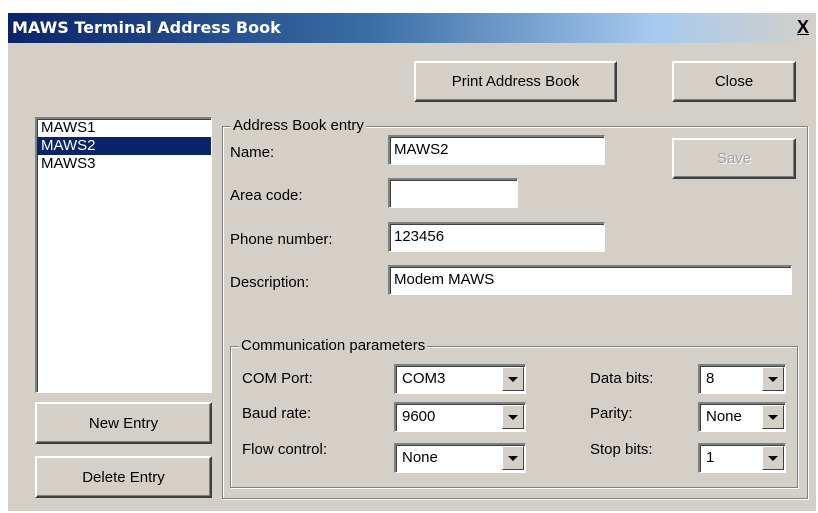 This screenshot has height=513, width=818. I want to click on address-book-entry-legend: Address Book entry, so click(298, 125).